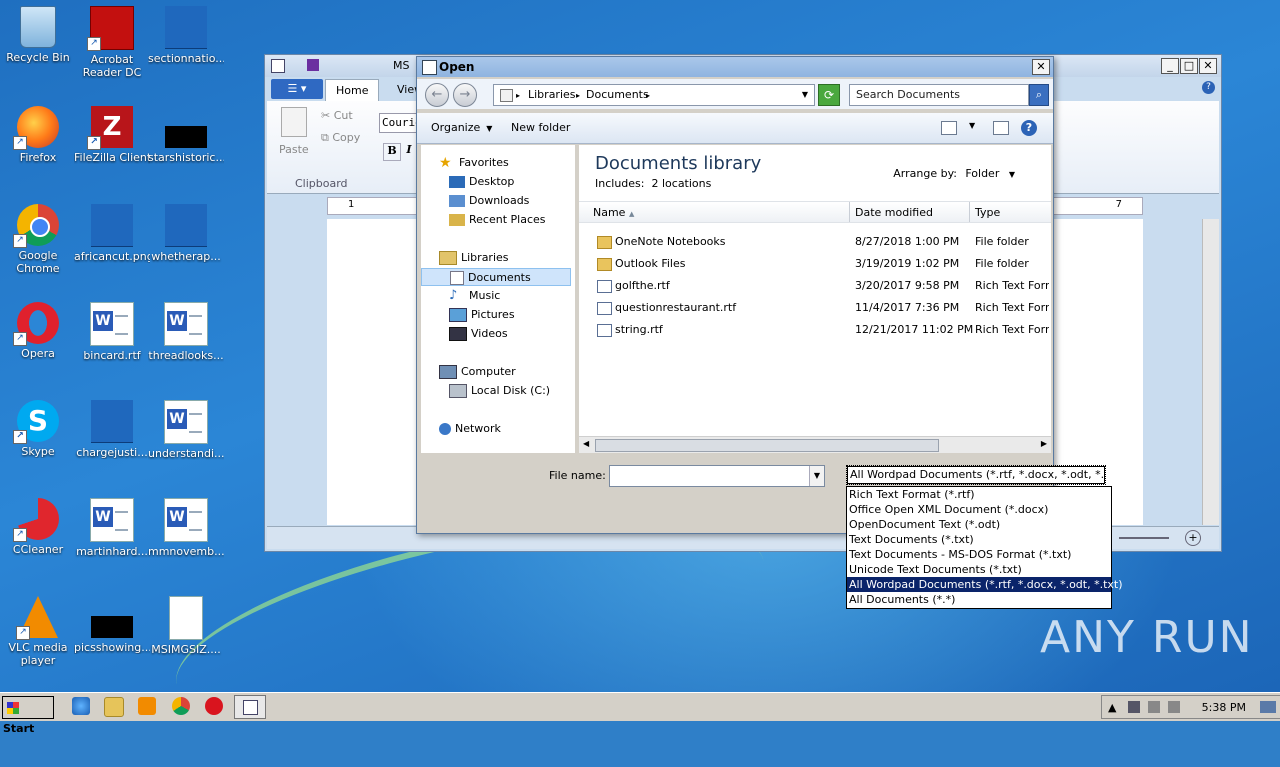 This screenshot has height=767, width=1280. Describe the element at coordinates (894, 212) in the screenshot. I see `column-date-modified: Date modified` at that location.